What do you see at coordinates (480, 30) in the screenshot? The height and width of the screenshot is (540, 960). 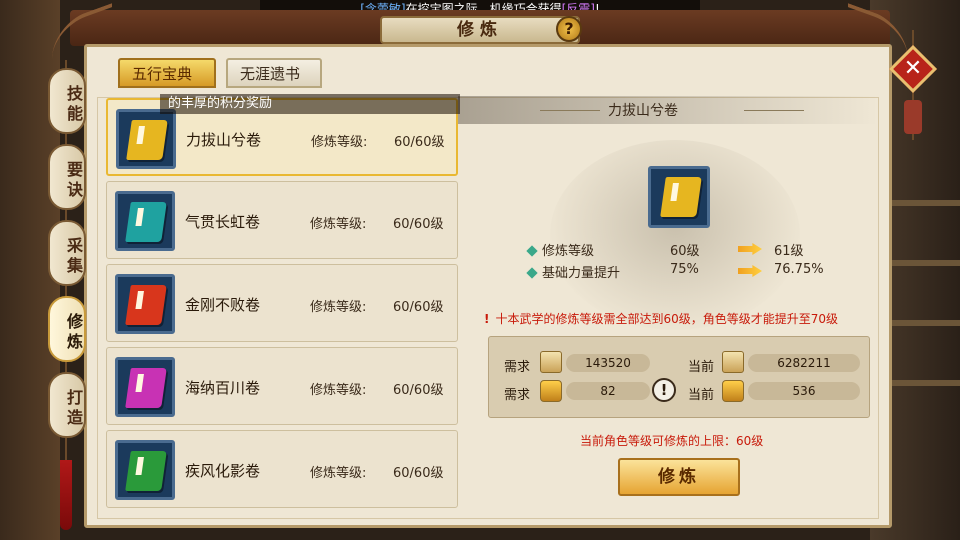 I see `window-title: 修炼` at bounding box center [480, 30].